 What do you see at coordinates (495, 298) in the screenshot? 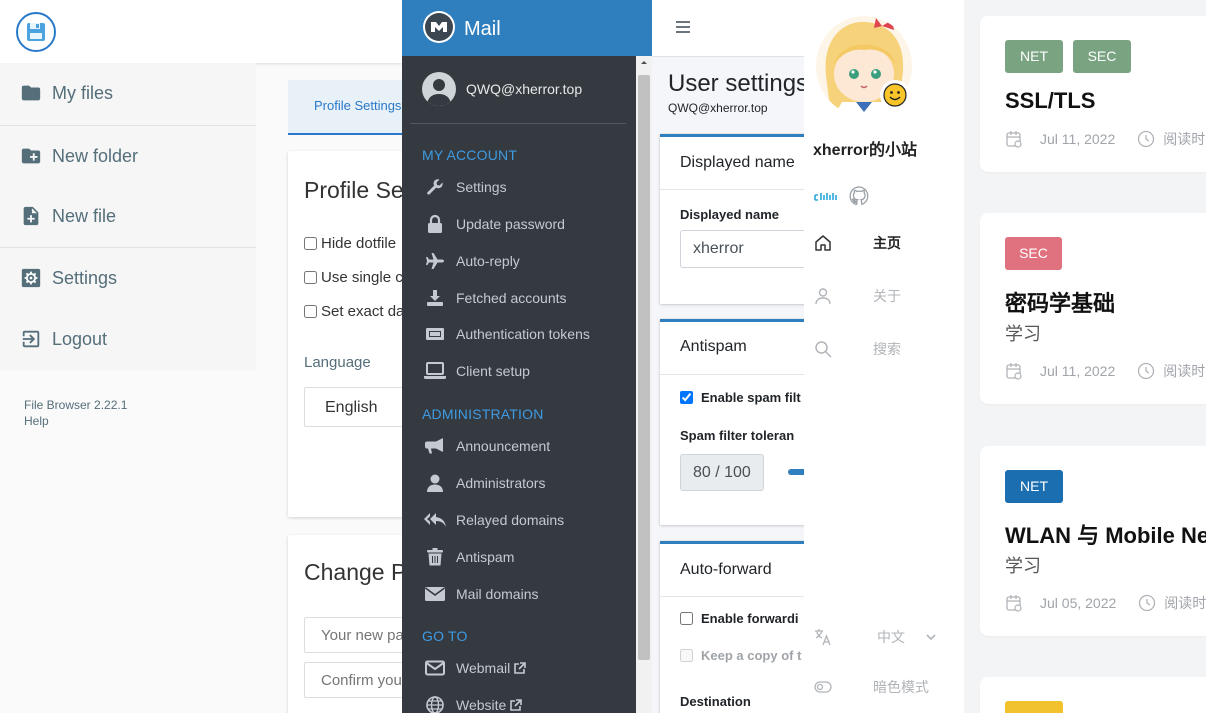
I see `nav-item-fetched-accounts: Fetched accounts` at bounding box center [495, 298].